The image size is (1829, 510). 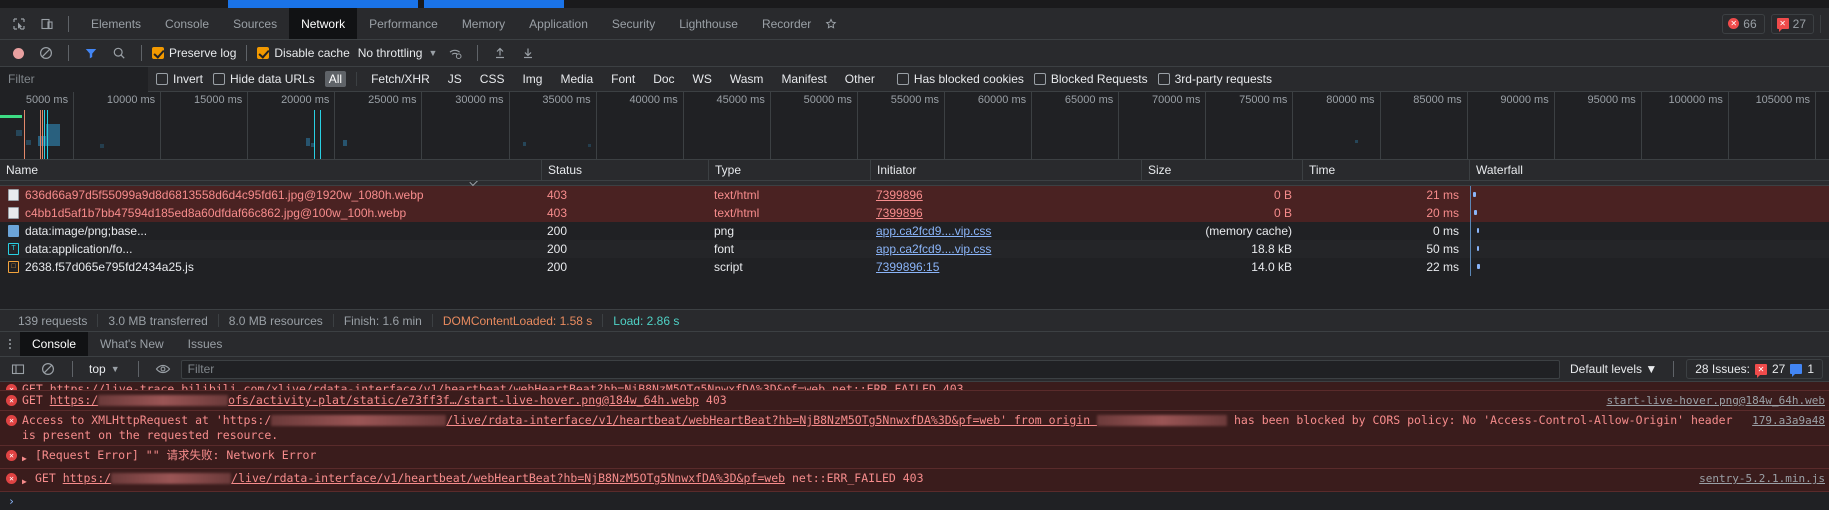 What do you see at coordinates (1090, 79) in the screenshot?
I see `blocked-requests-checkbox: Blocked Requests` at bounding box center [1090, 79].